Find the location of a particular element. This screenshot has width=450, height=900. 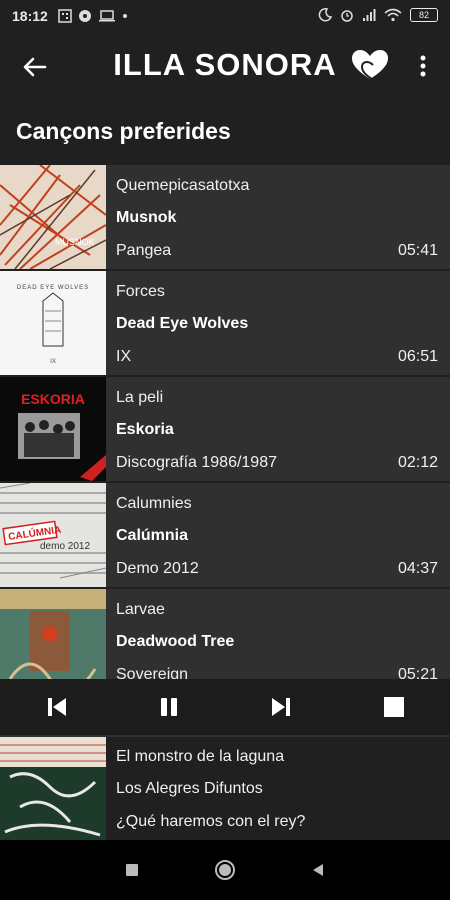

now-playing-artist: Los Alegres Difuntos is located at coordinates (189, 788).